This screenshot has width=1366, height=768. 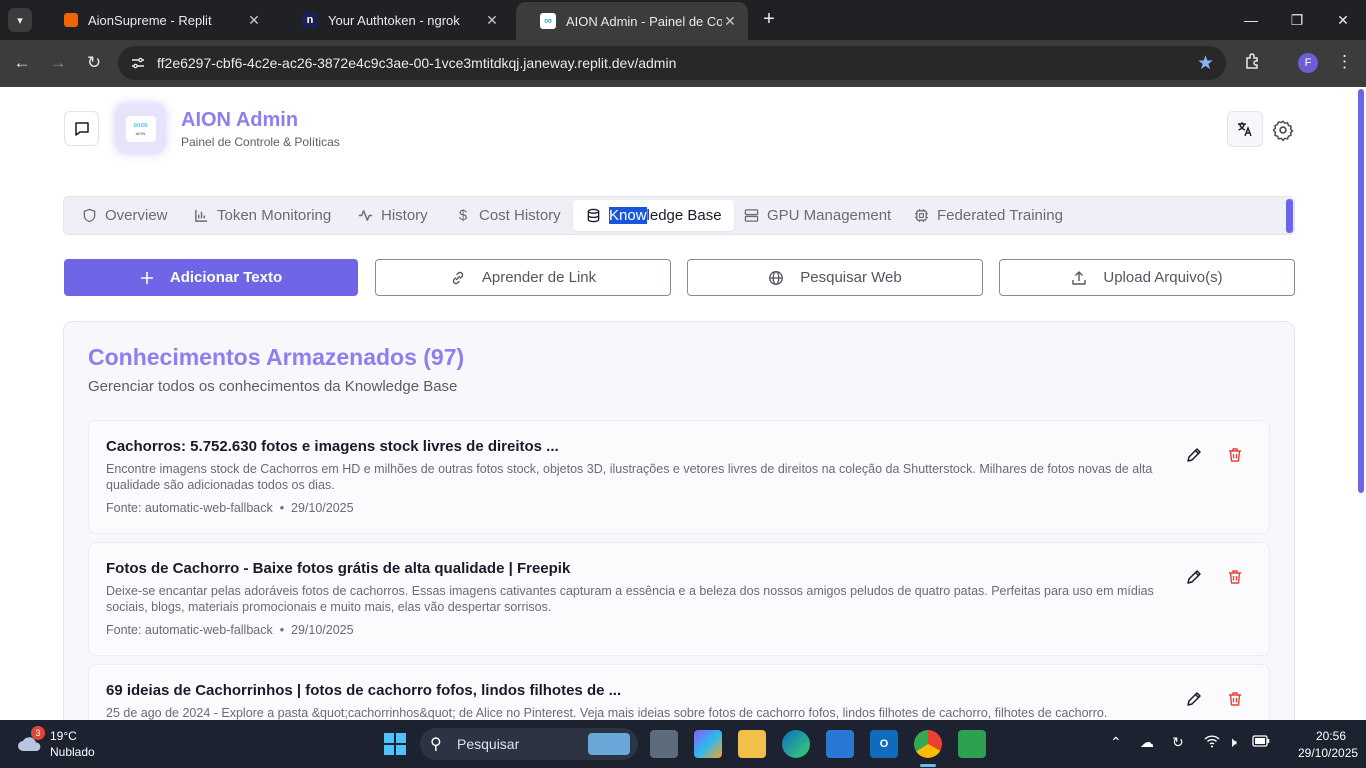 What do you see at coordinates (829, 215) in the screenshot?
I see `tab-label: GPU Management` at bounding box center [829, 215].